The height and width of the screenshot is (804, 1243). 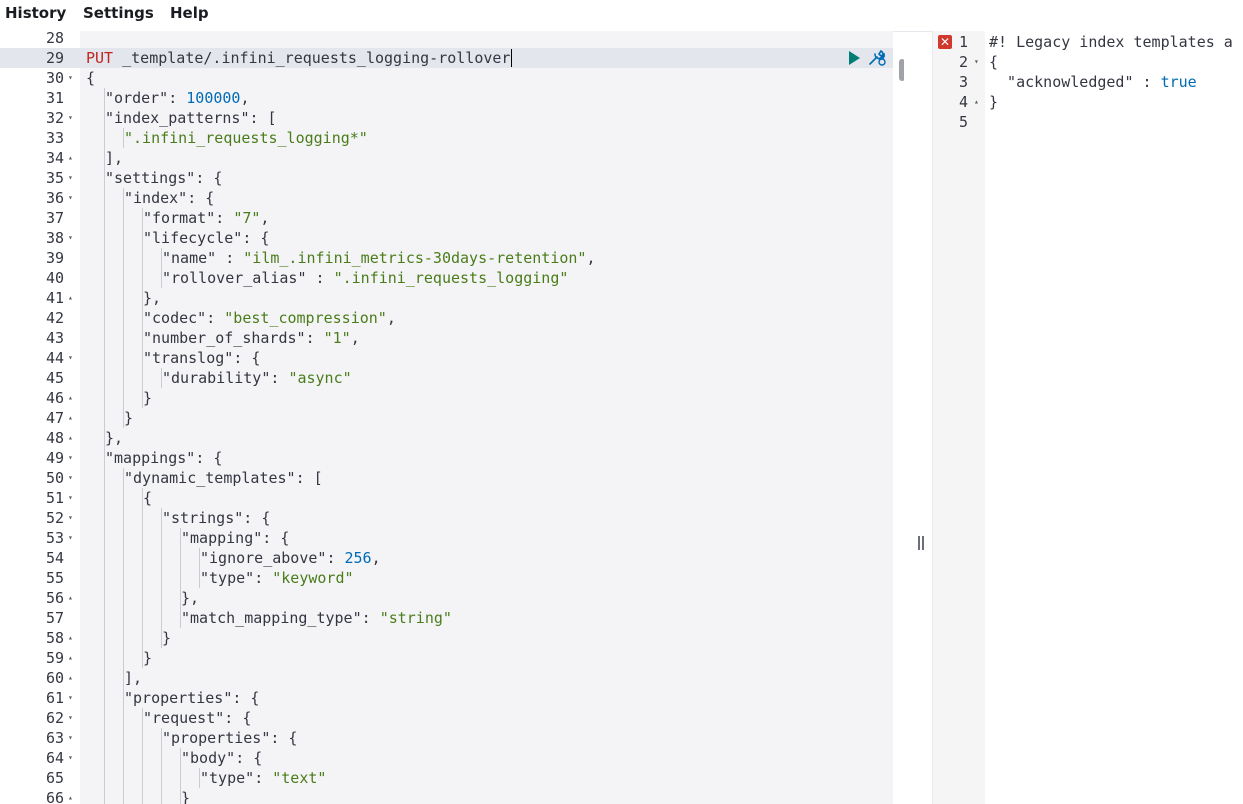 What do you see at coordinates (921, 543) in the screenshot?
I see `resize-handle-icon` at bounding box center [921, 543].